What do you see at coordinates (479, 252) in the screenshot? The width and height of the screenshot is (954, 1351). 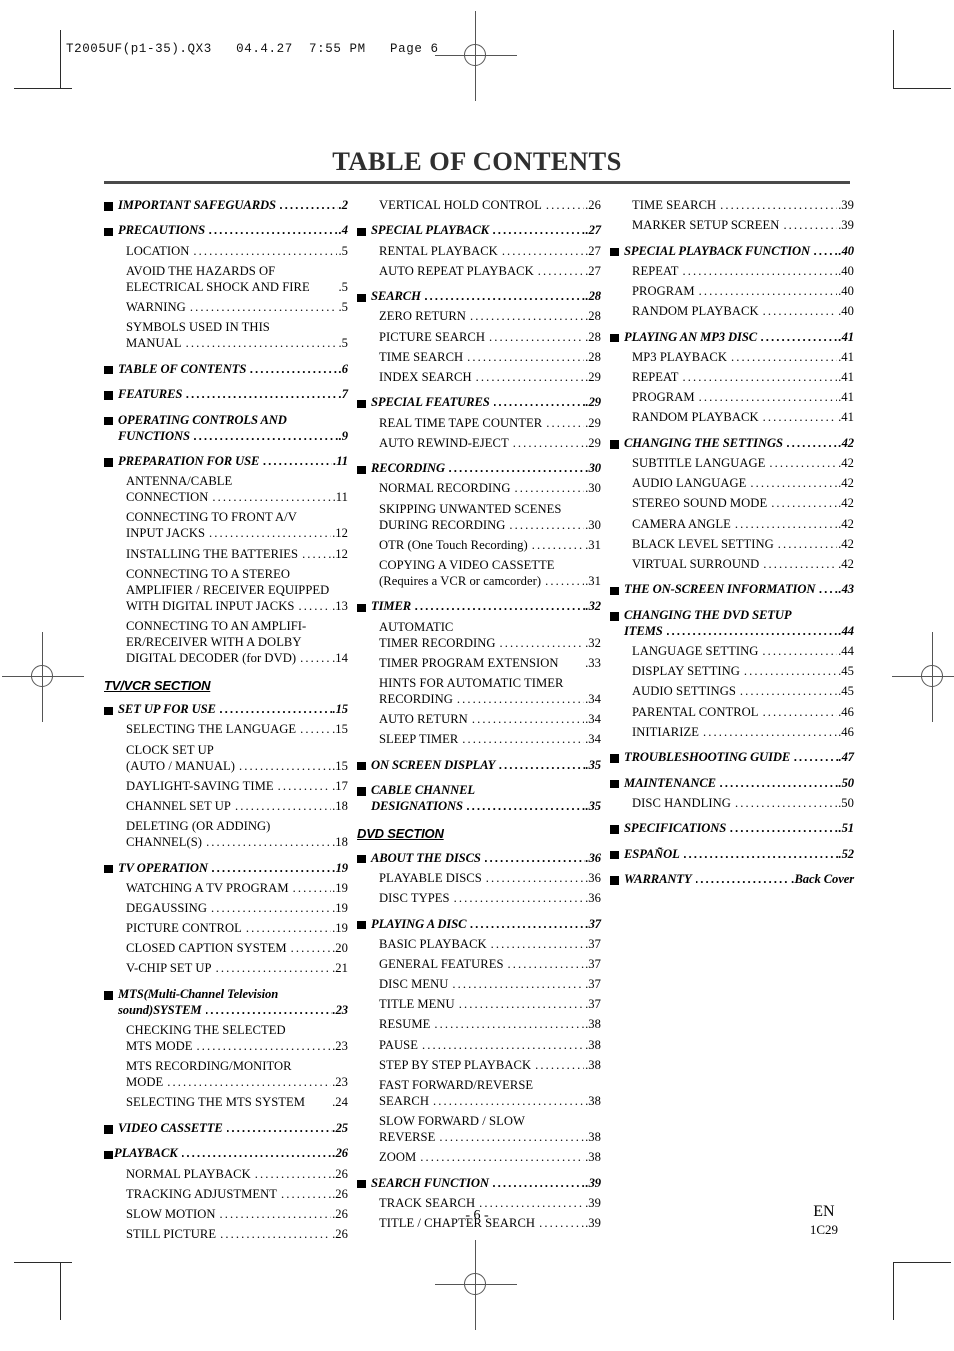 I see `toc-entry-rental-playback: RENTAL PLAYBACK .27` at bounding box center [479, 252].